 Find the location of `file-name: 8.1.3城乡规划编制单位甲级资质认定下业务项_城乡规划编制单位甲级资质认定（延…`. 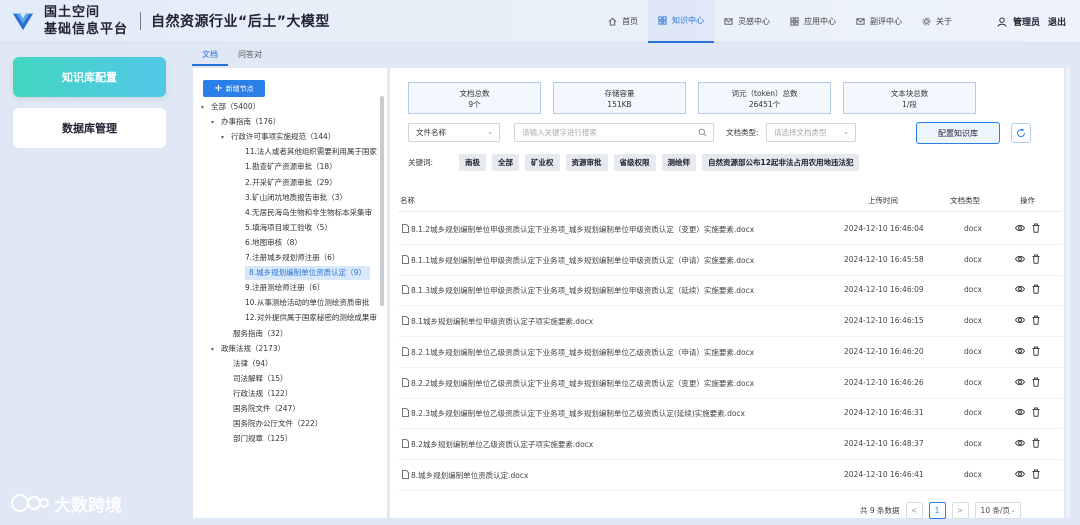

file-name: 8.1.3城乡规划编制单位甲级资质认定下业务项_城乡规划编制单位甲级资质认定（延… is located at coordinates (582, 290).